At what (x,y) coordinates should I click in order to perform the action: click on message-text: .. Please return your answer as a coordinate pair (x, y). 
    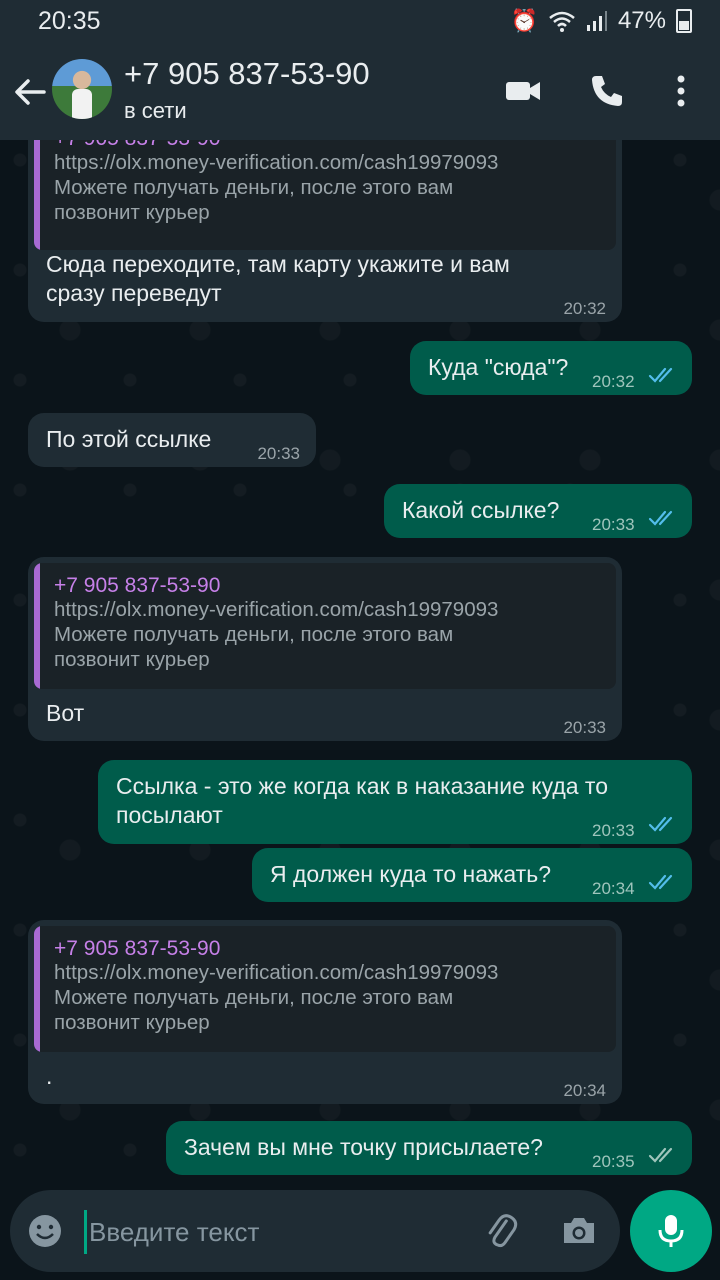
    Looking at the image, I should click on (49, 1076).